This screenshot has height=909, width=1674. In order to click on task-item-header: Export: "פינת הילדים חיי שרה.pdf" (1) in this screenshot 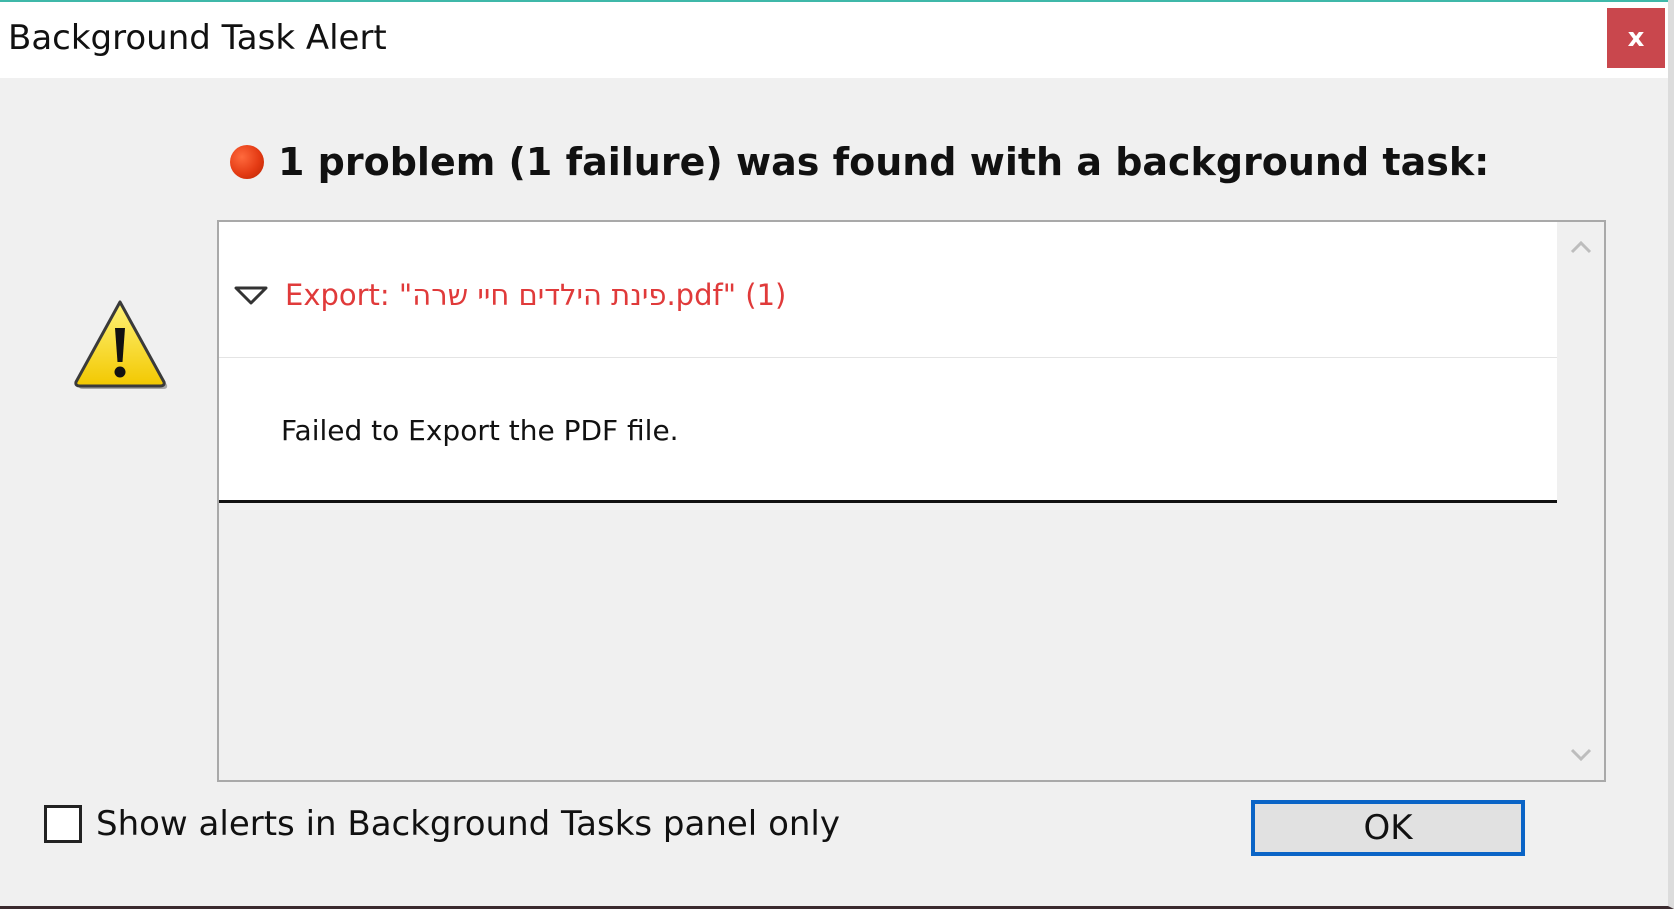, I will do `click(888, 290)`.